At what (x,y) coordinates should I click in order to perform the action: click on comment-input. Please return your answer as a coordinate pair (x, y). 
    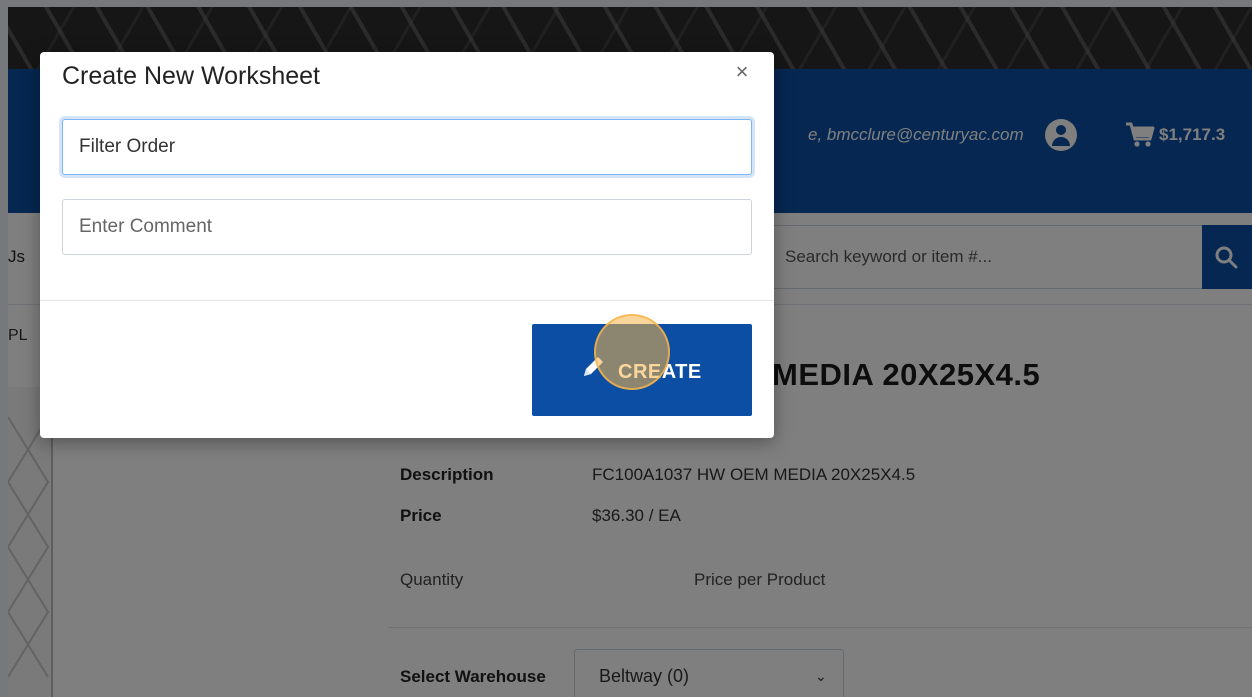
    Looking at the image, I should click on (407, 227).